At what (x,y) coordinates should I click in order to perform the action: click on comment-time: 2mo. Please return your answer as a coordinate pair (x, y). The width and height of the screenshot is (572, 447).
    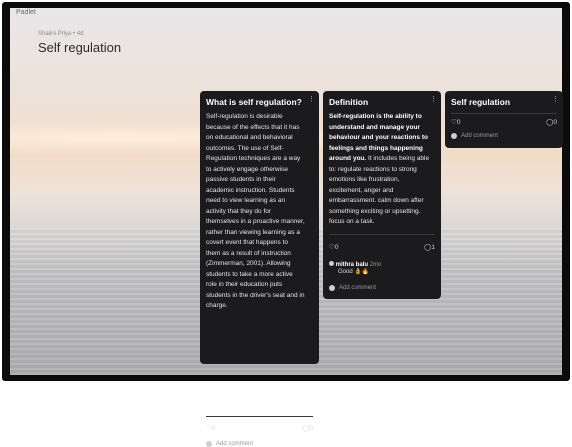
    Looking at the image, I should click on (375, 265).